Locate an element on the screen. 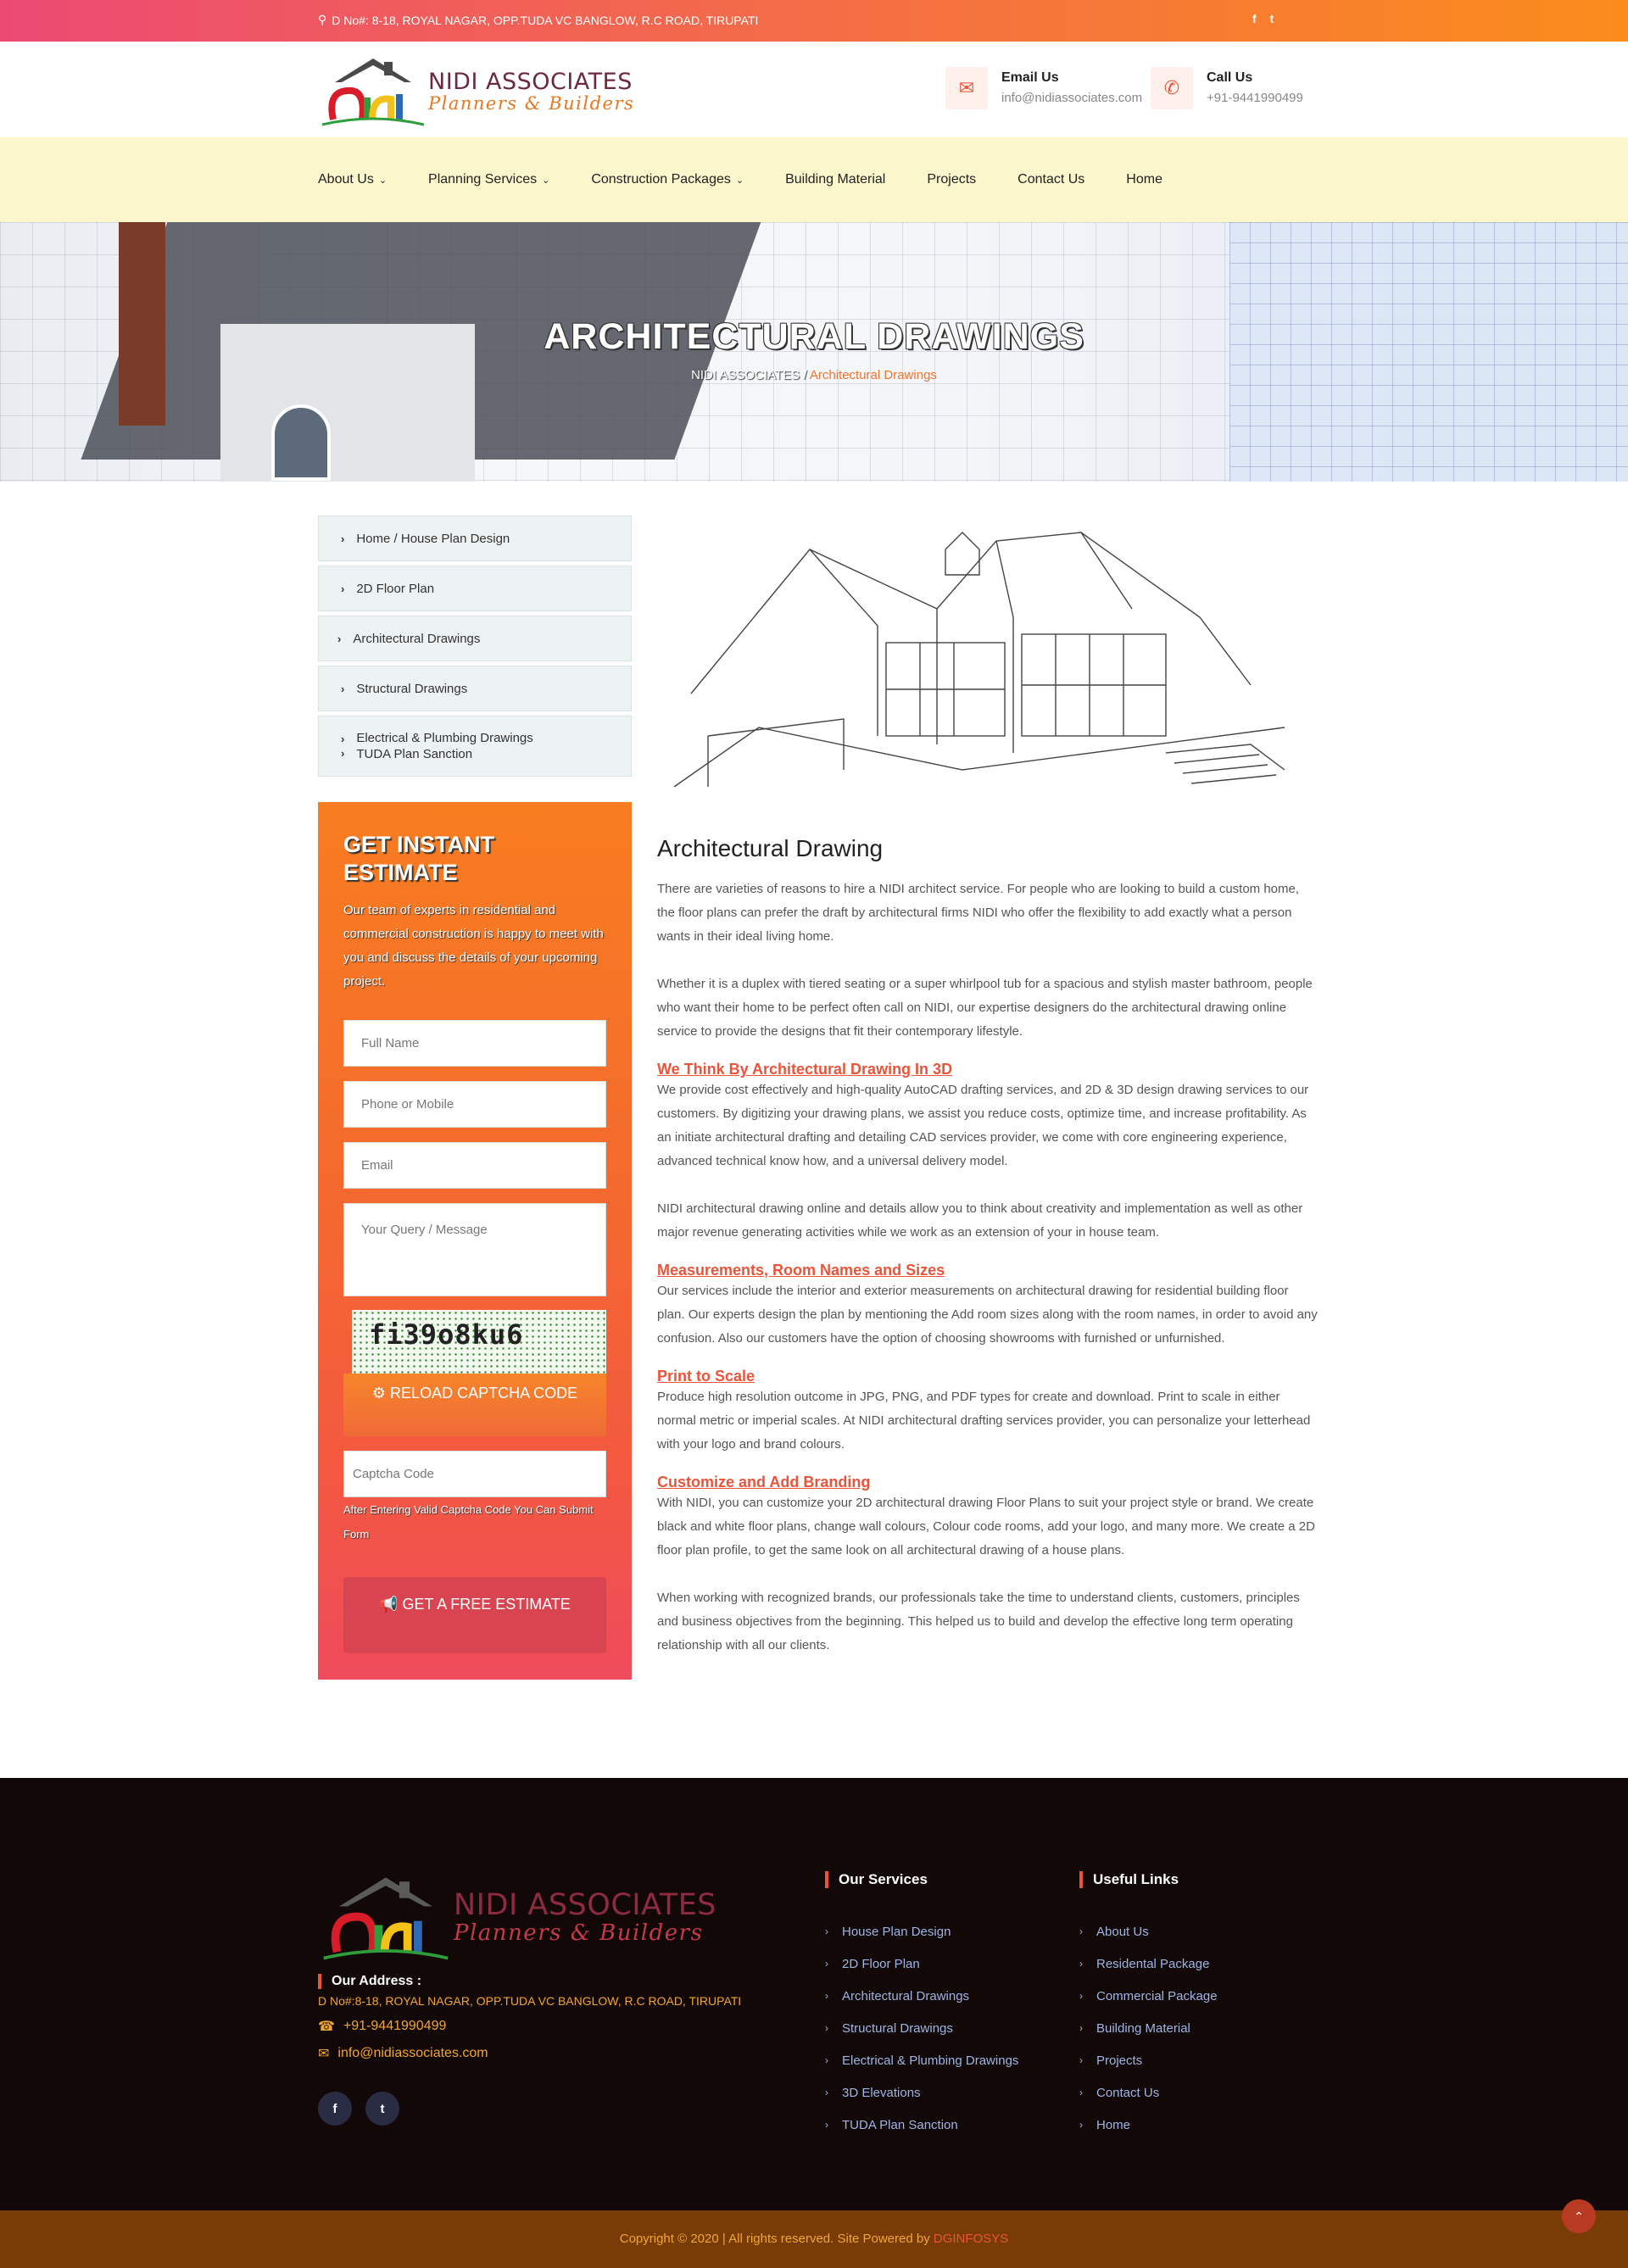 The height and width of the screenshot is (2268, 1628). phone-icon: ☎ is located at coordinates (326, 2027).